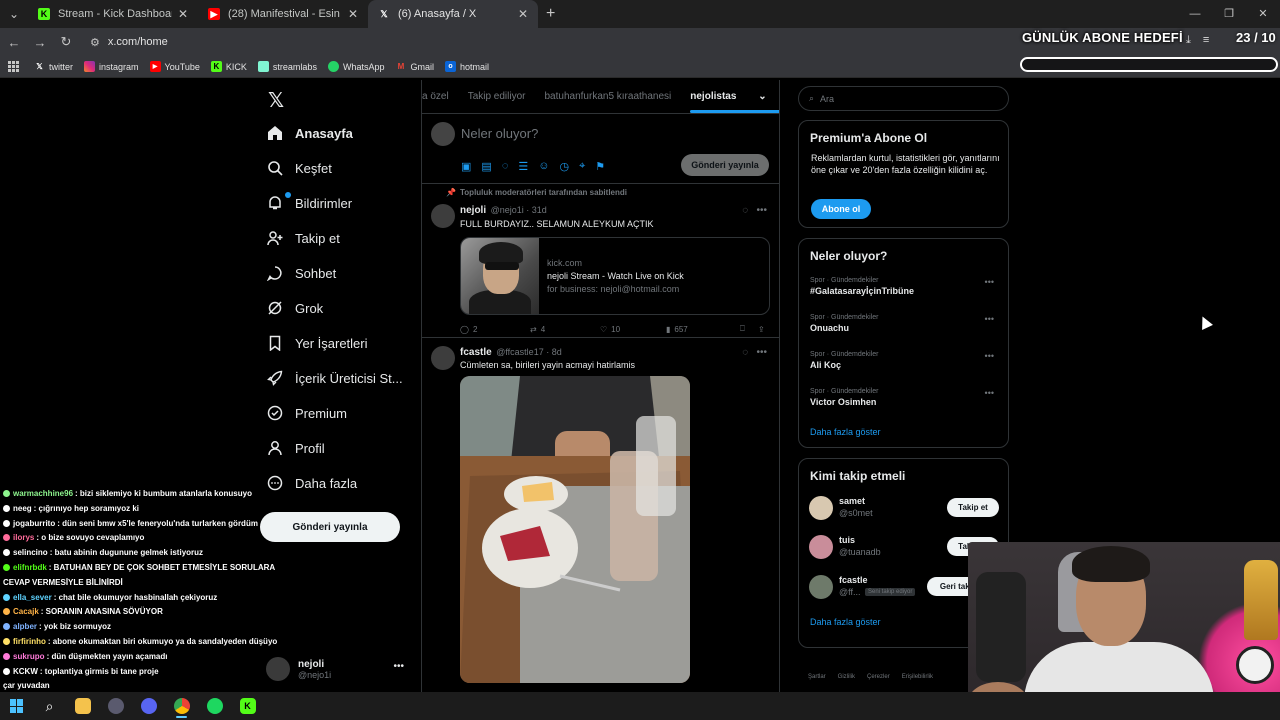  What do you see at coordinates (575, 529) in the screenshot?
I see `tweet-photo` at bounding box center [575, 529].